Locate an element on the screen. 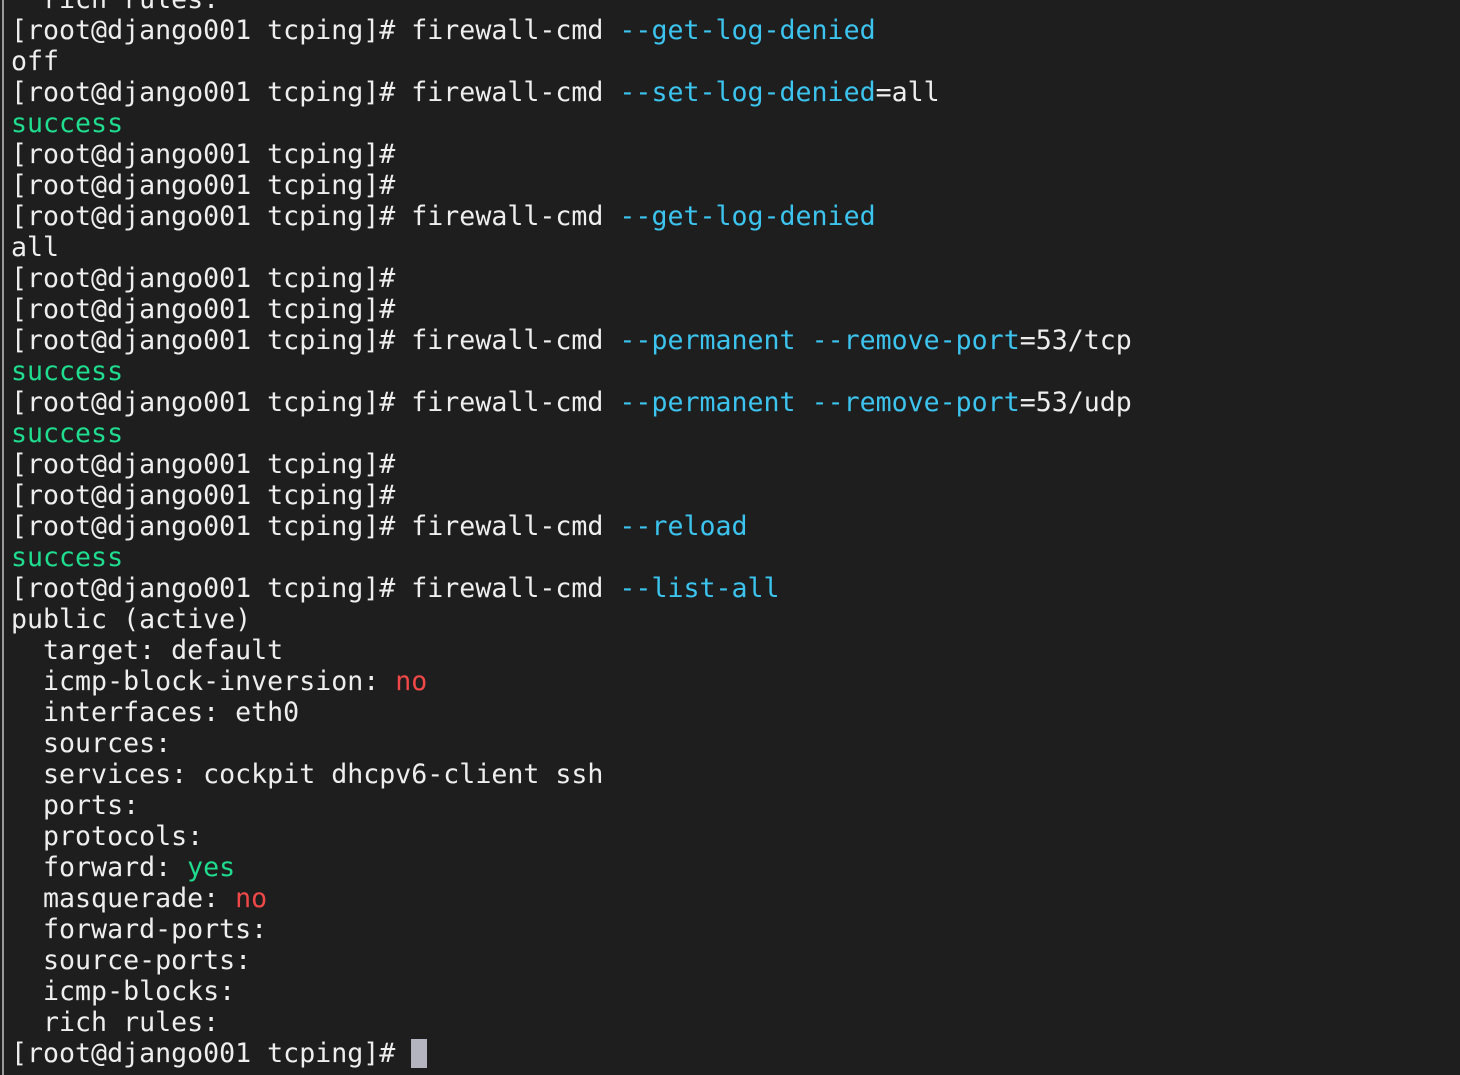 This screenshot has width=1460, height=1075. command-option: --set-log-denied is located at coordinates (747, 92).